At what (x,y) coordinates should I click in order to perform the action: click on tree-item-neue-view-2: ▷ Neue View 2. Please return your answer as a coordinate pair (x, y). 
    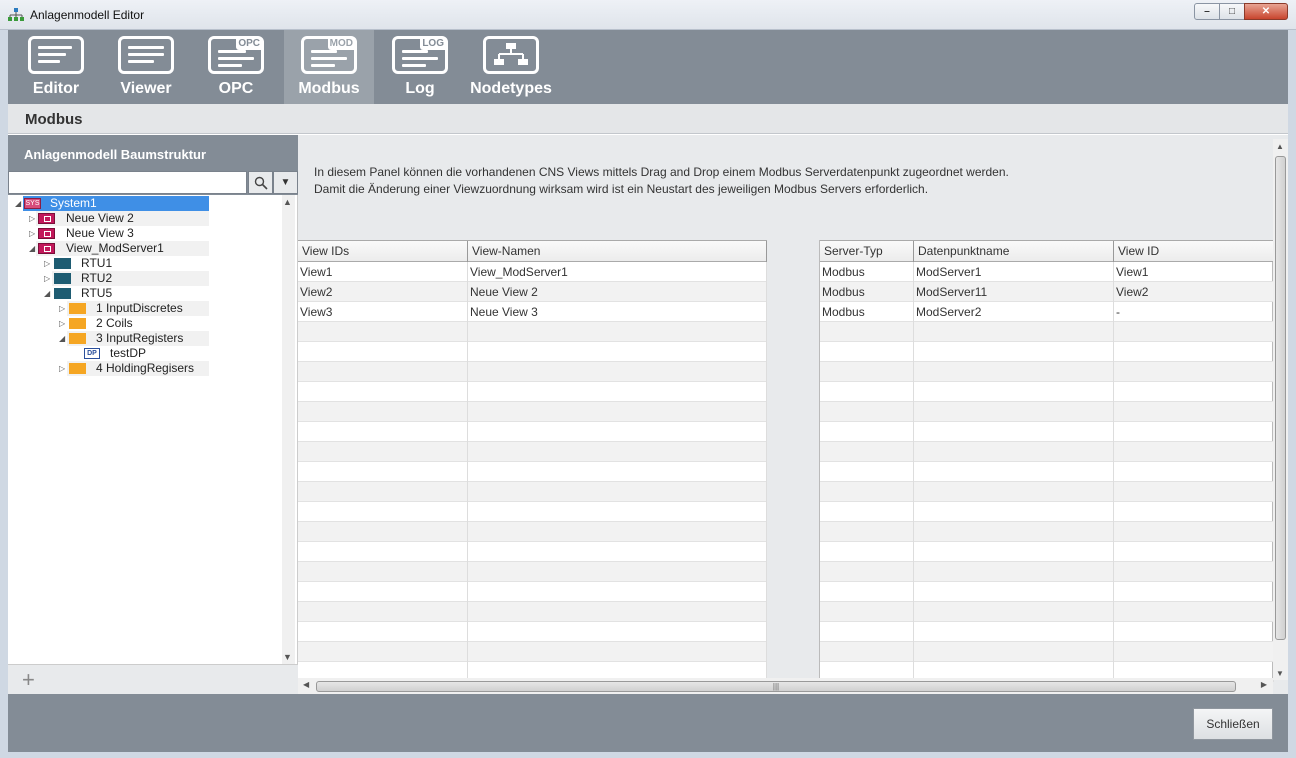
    Looking at the image, I should click on (110, 218).